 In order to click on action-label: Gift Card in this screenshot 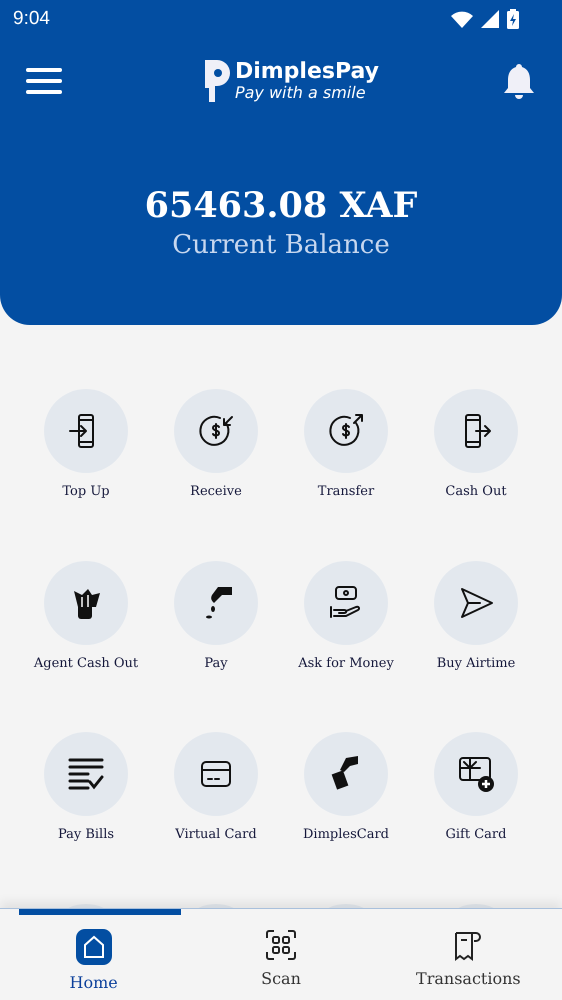, I will do `click(476, 835)`.